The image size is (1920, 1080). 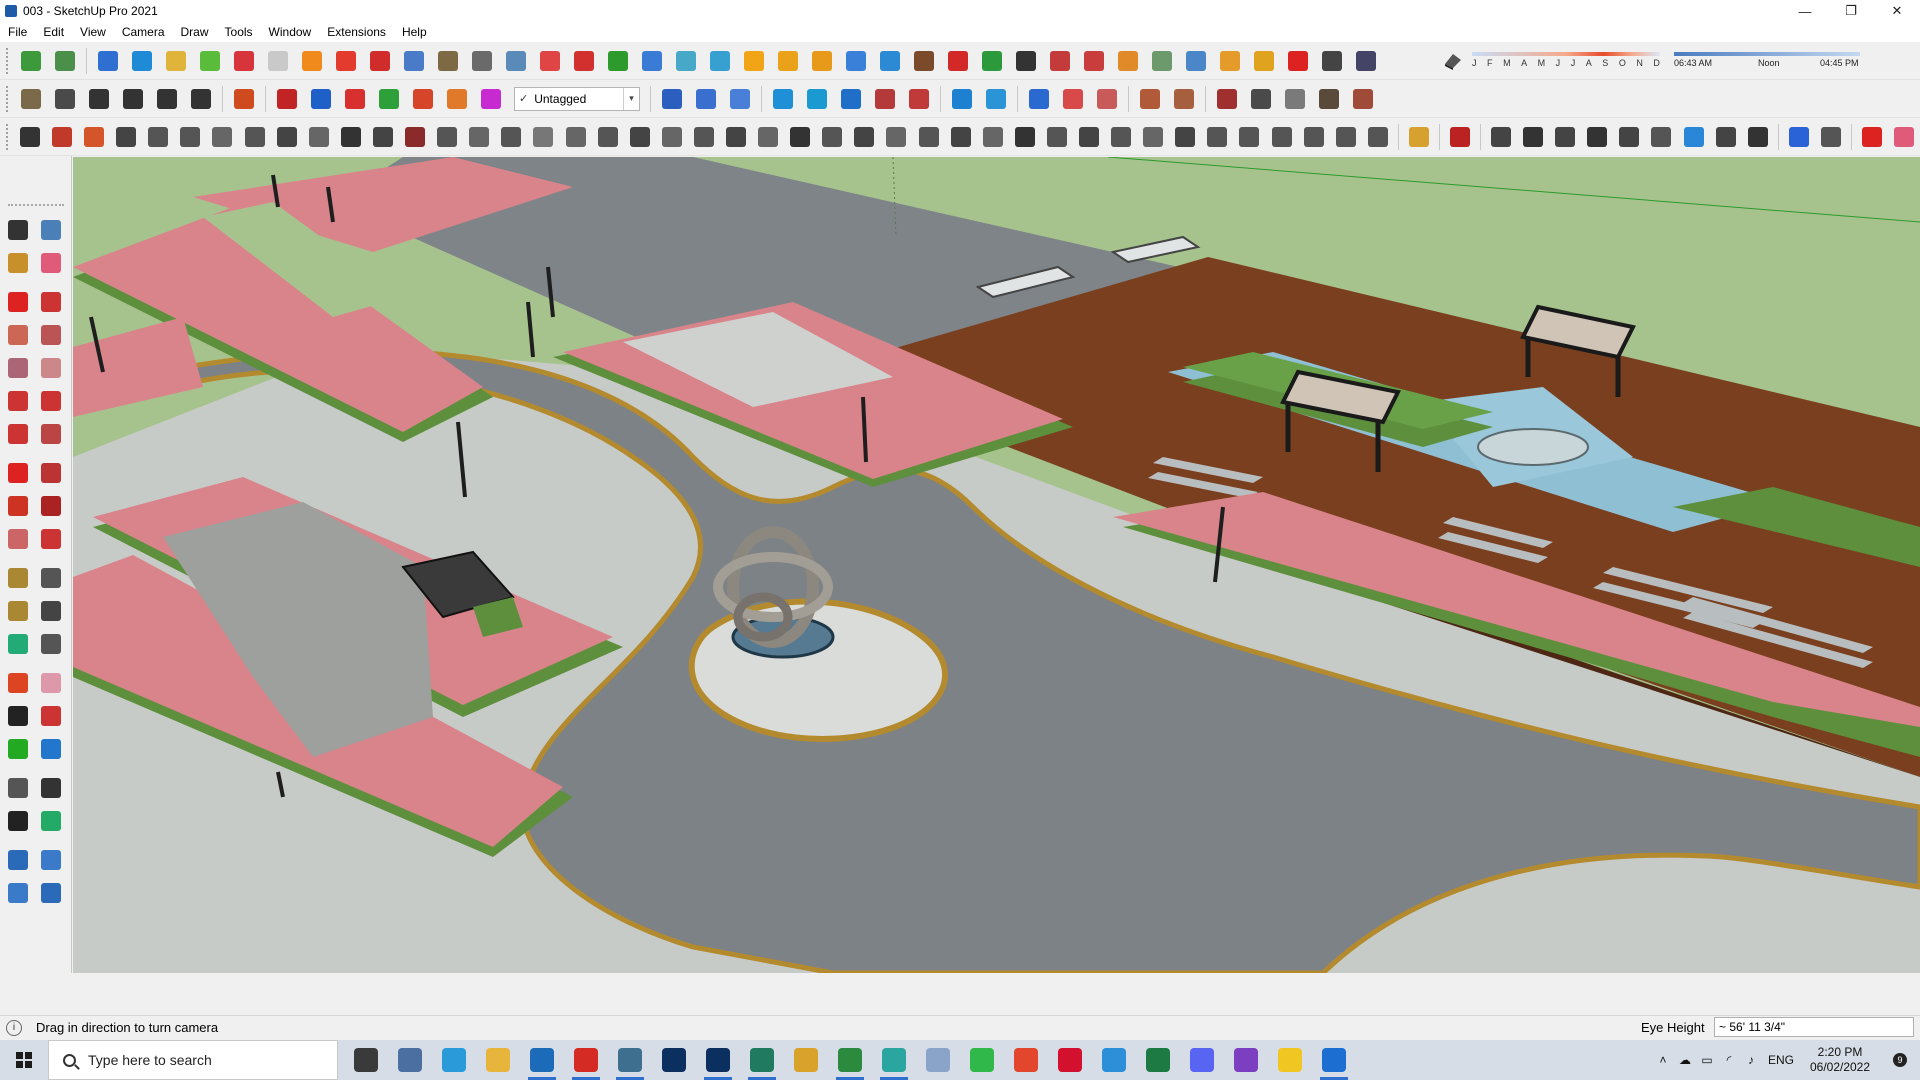 I want to click on toolbar-grip, so click(x=8, y=136).